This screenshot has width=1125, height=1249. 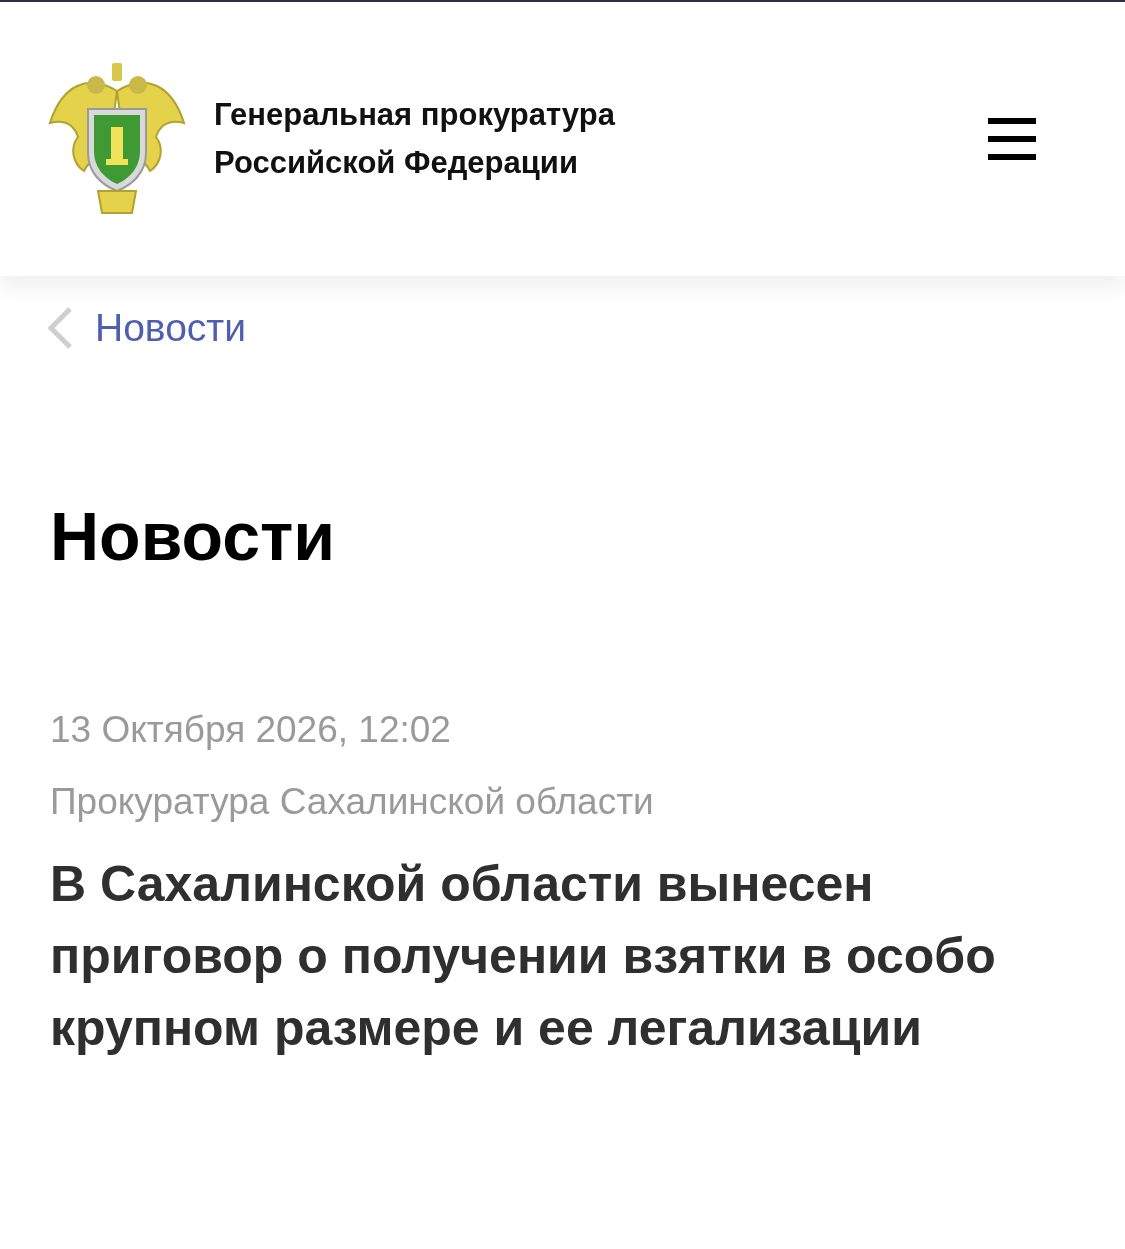 What do you see at coordinates (60, 328) in the screenshot?
I see `chevron-left-icon` at bounding box center [60, 328].